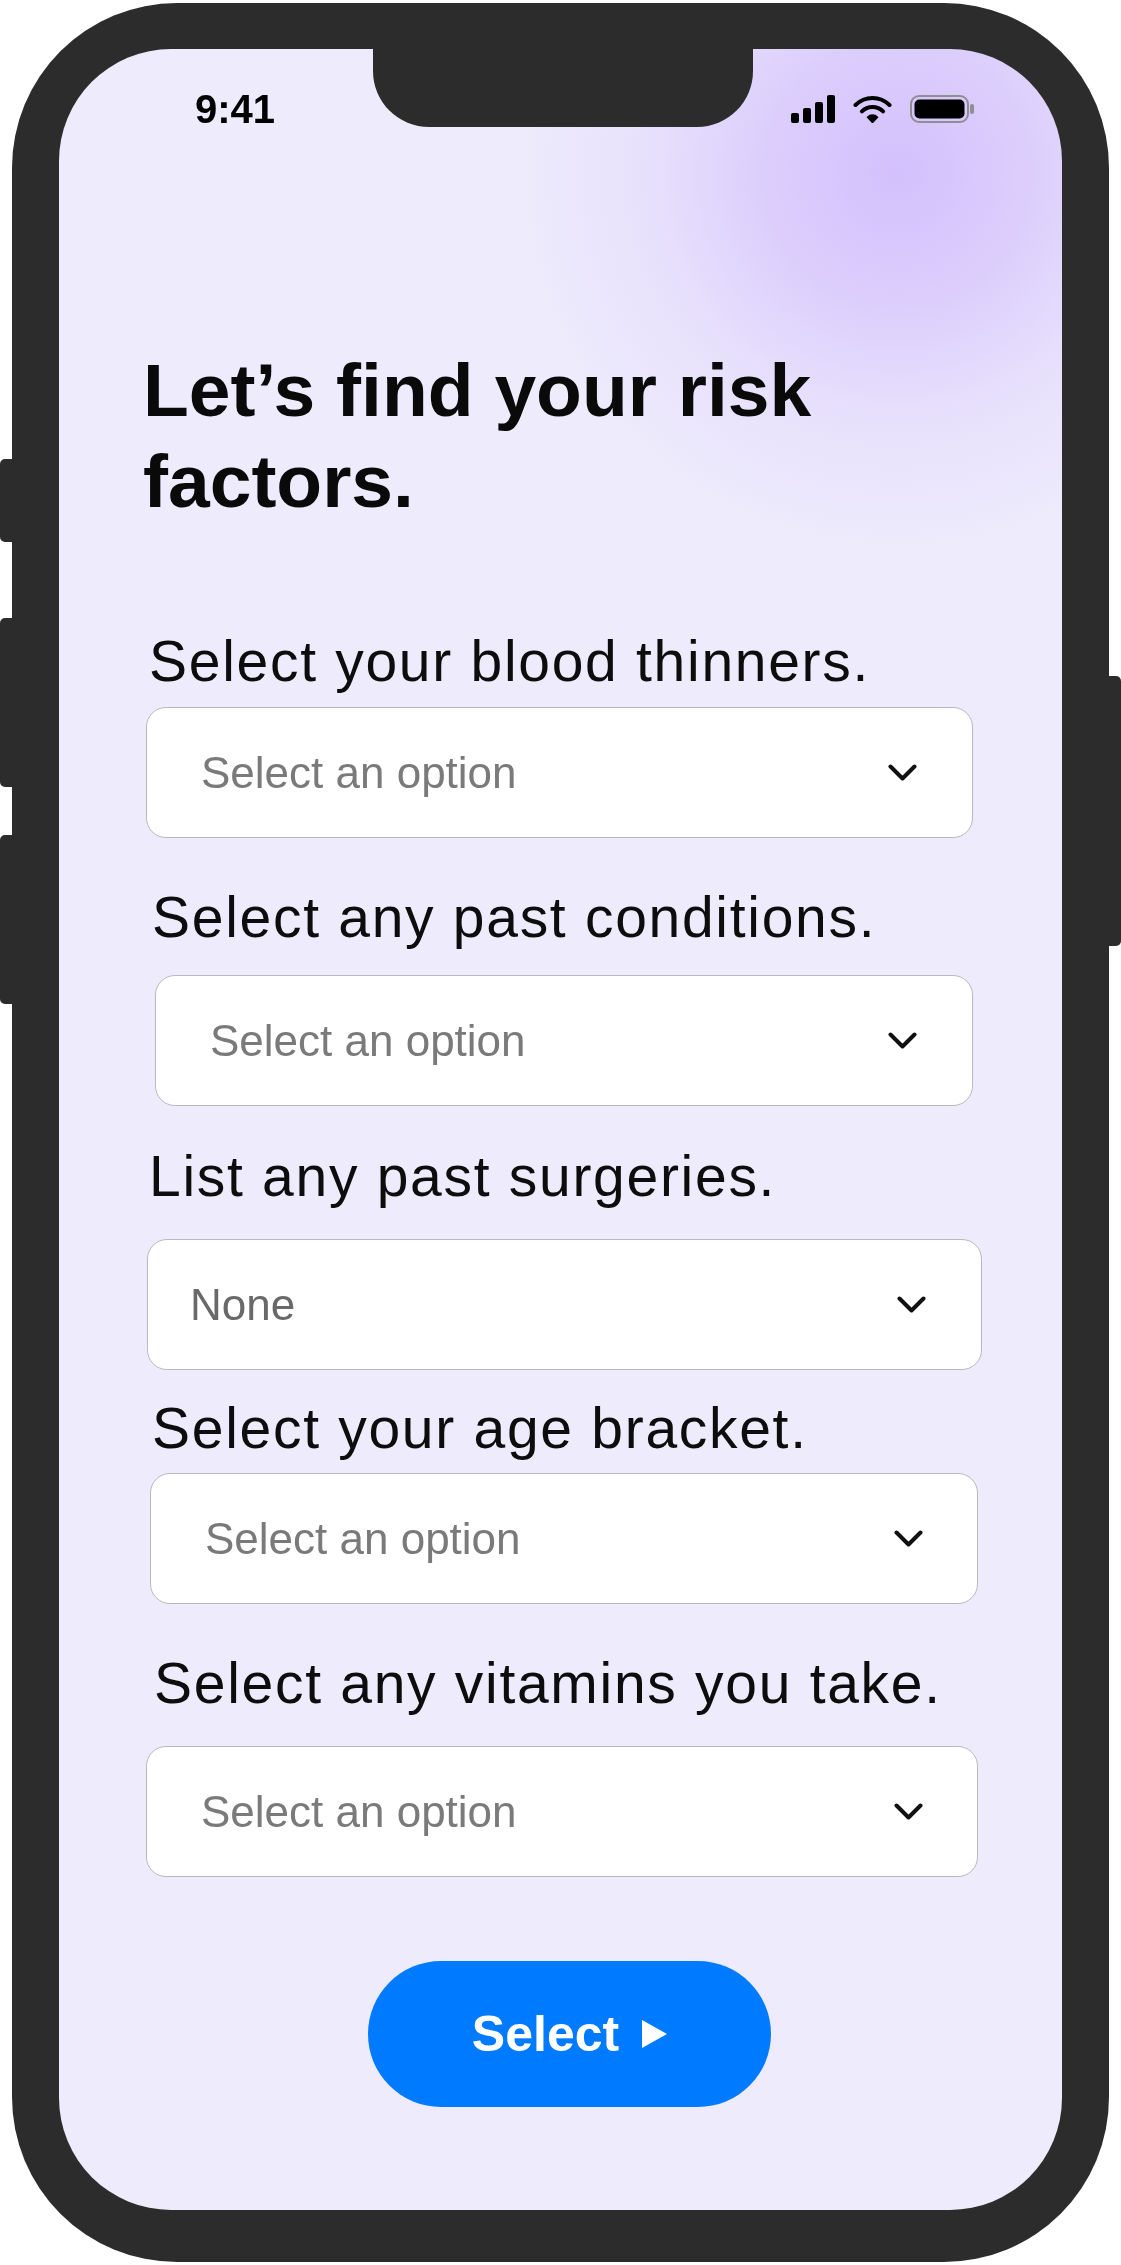 Image resolution: width=1121 pixels, height=2265 pixels. Describe the element at coordinates (564, 1304) in the screenshot. I see `select-dropdown: None` at that location.